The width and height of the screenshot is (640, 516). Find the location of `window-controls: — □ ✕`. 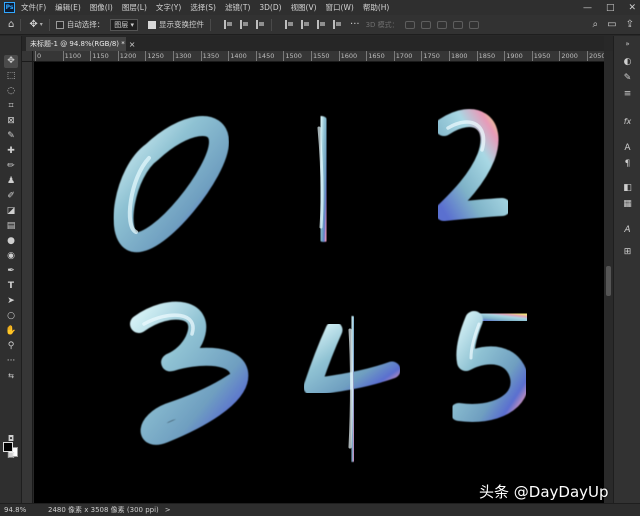

window-controls: — □ ✕ is located at coordinates (609, 7).